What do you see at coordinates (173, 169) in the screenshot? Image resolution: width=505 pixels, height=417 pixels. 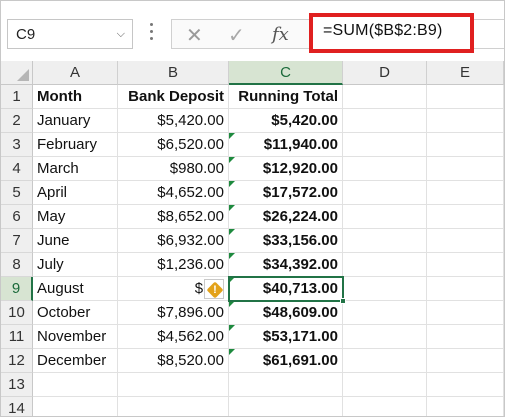 I see `deposit-cell: $980.00` at bounding box center [173, 169].